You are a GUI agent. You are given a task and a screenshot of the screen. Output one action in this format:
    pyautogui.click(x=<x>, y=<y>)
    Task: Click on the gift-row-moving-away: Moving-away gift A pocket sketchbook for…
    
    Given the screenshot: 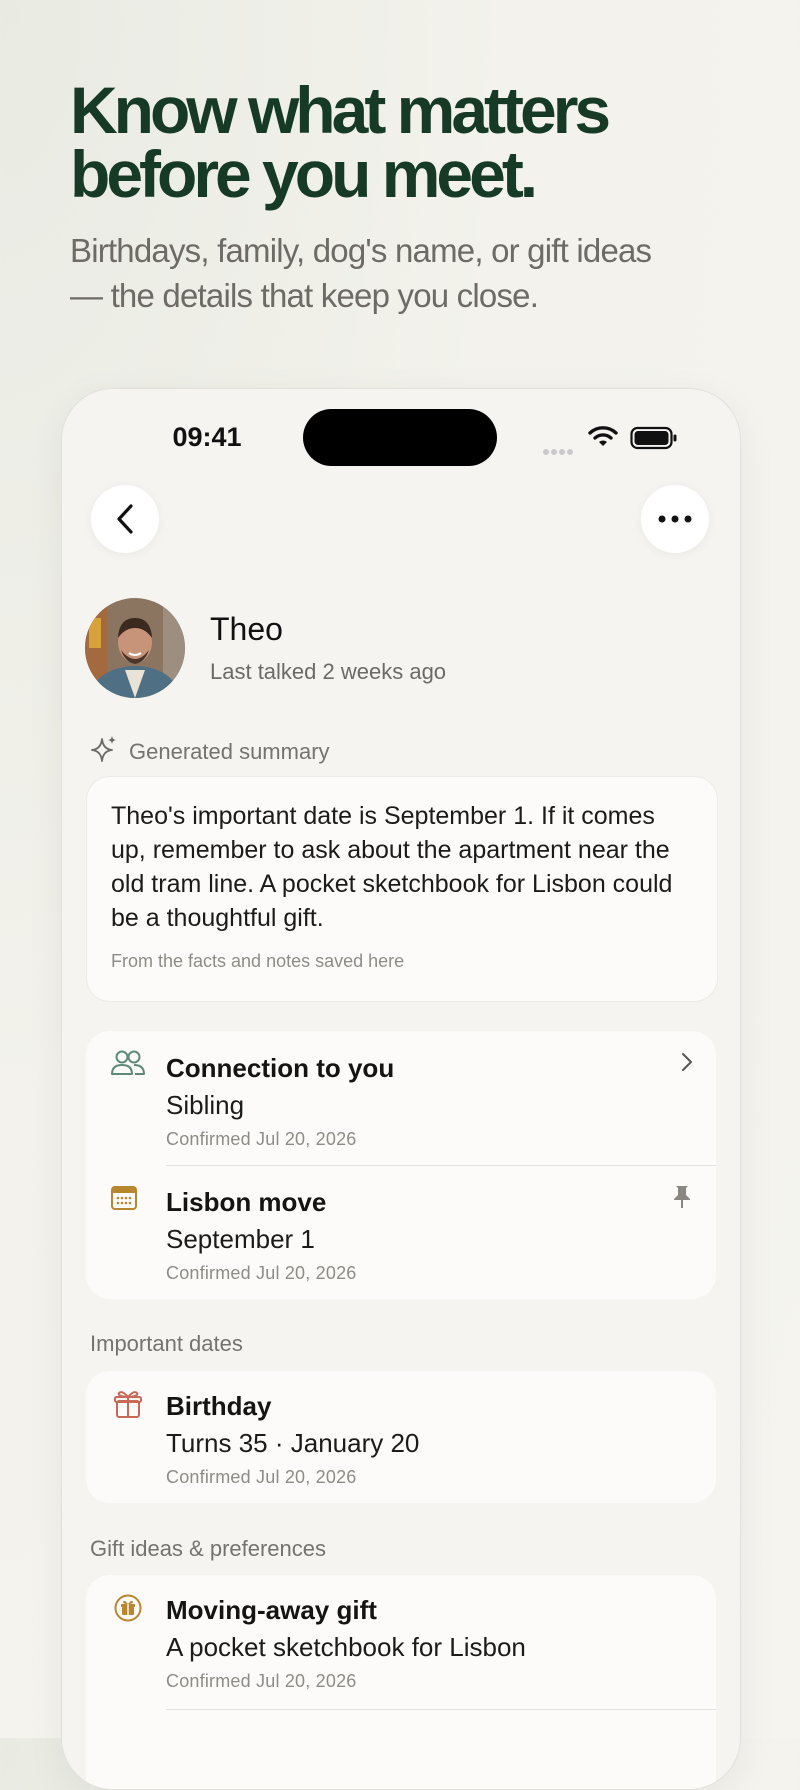 What is the action you would take?
    pyautogui.click(x=401, y=1642)
    